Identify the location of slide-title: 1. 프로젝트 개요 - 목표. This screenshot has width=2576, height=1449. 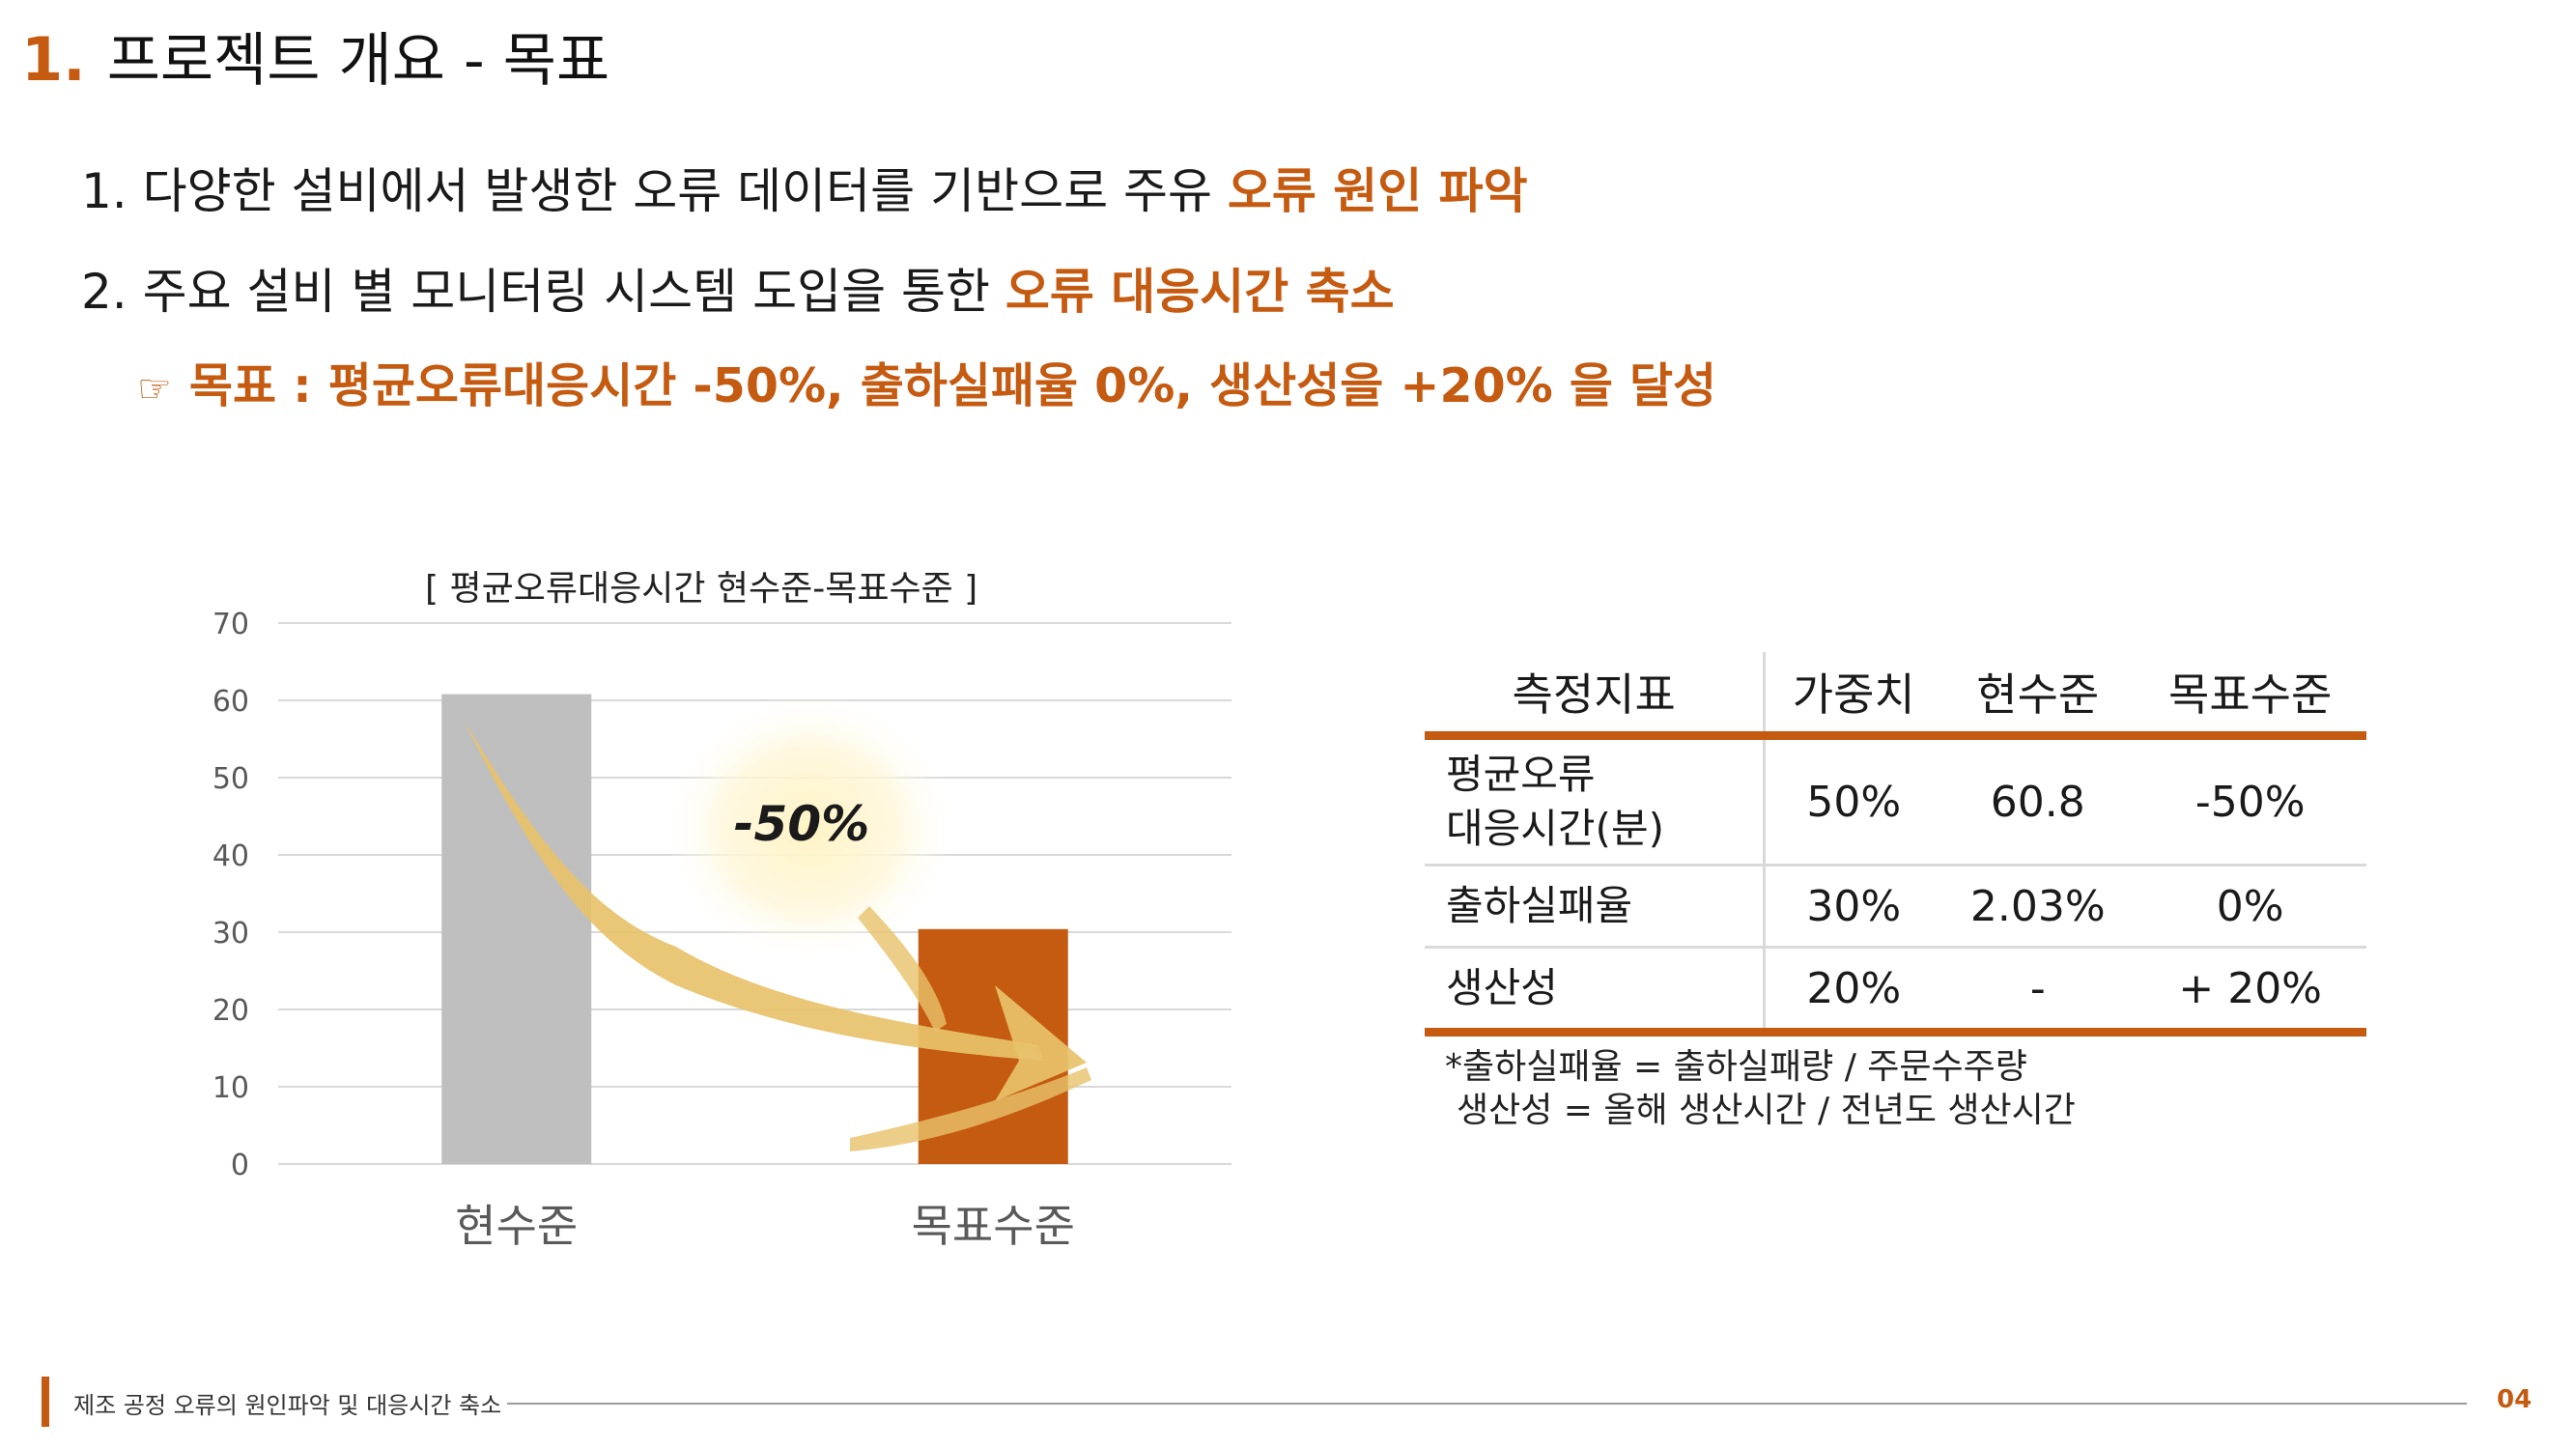
(315, 57).